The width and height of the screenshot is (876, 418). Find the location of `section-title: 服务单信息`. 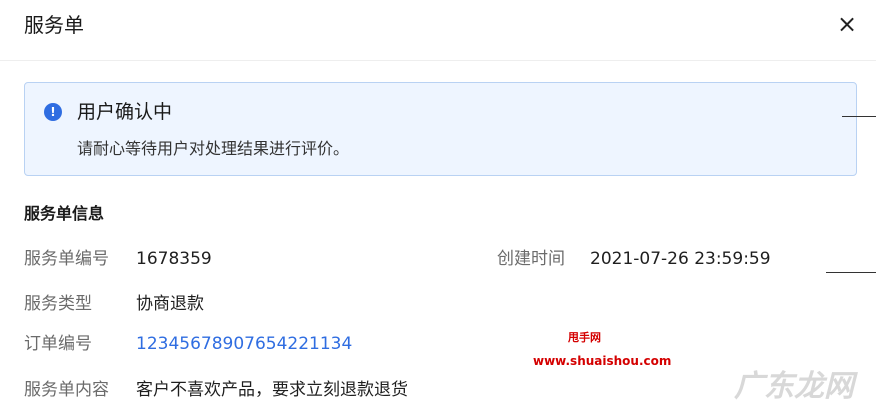

section-title: 服务单信息 is located at coordinates (64, 213).